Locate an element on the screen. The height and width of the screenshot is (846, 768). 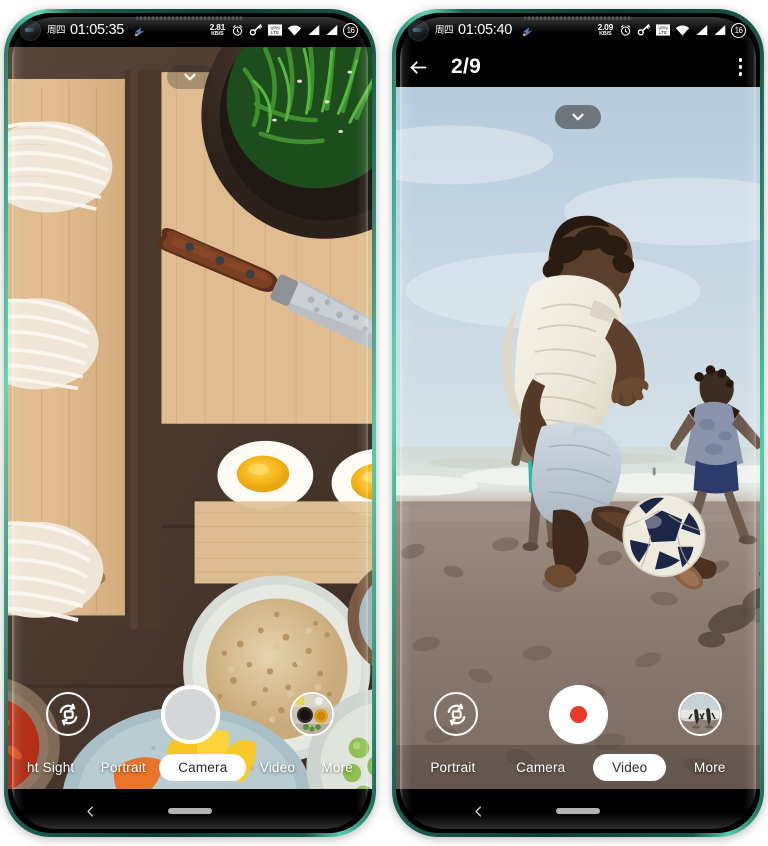
status-bar-left-group: 周四 01:05:35 is located at coordinates (115, 30).